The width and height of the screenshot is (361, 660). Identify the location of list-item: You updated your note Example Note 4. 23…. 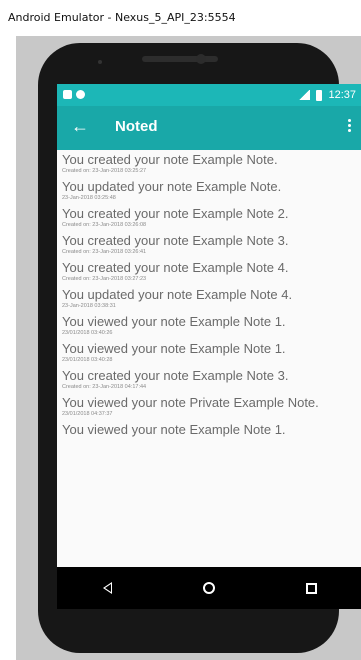
(209, 298).